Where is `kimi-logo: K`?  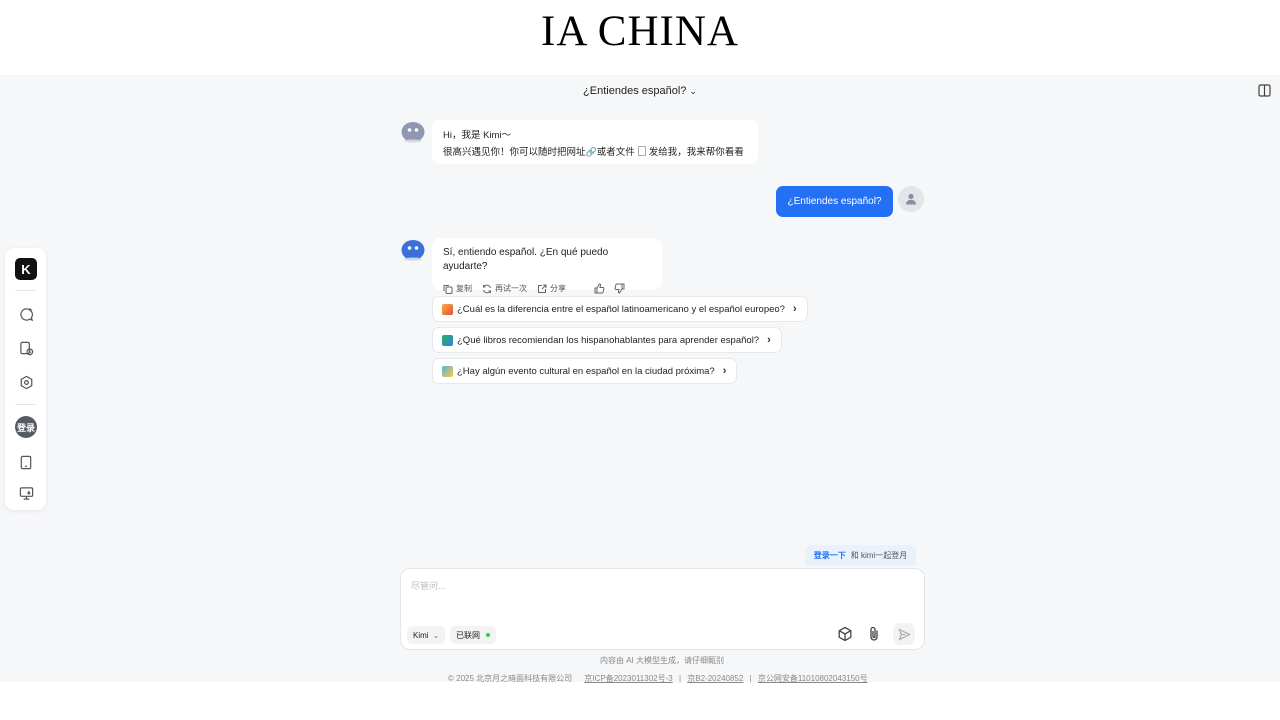 kimi-logo: K is located at coordinates (26, 269).